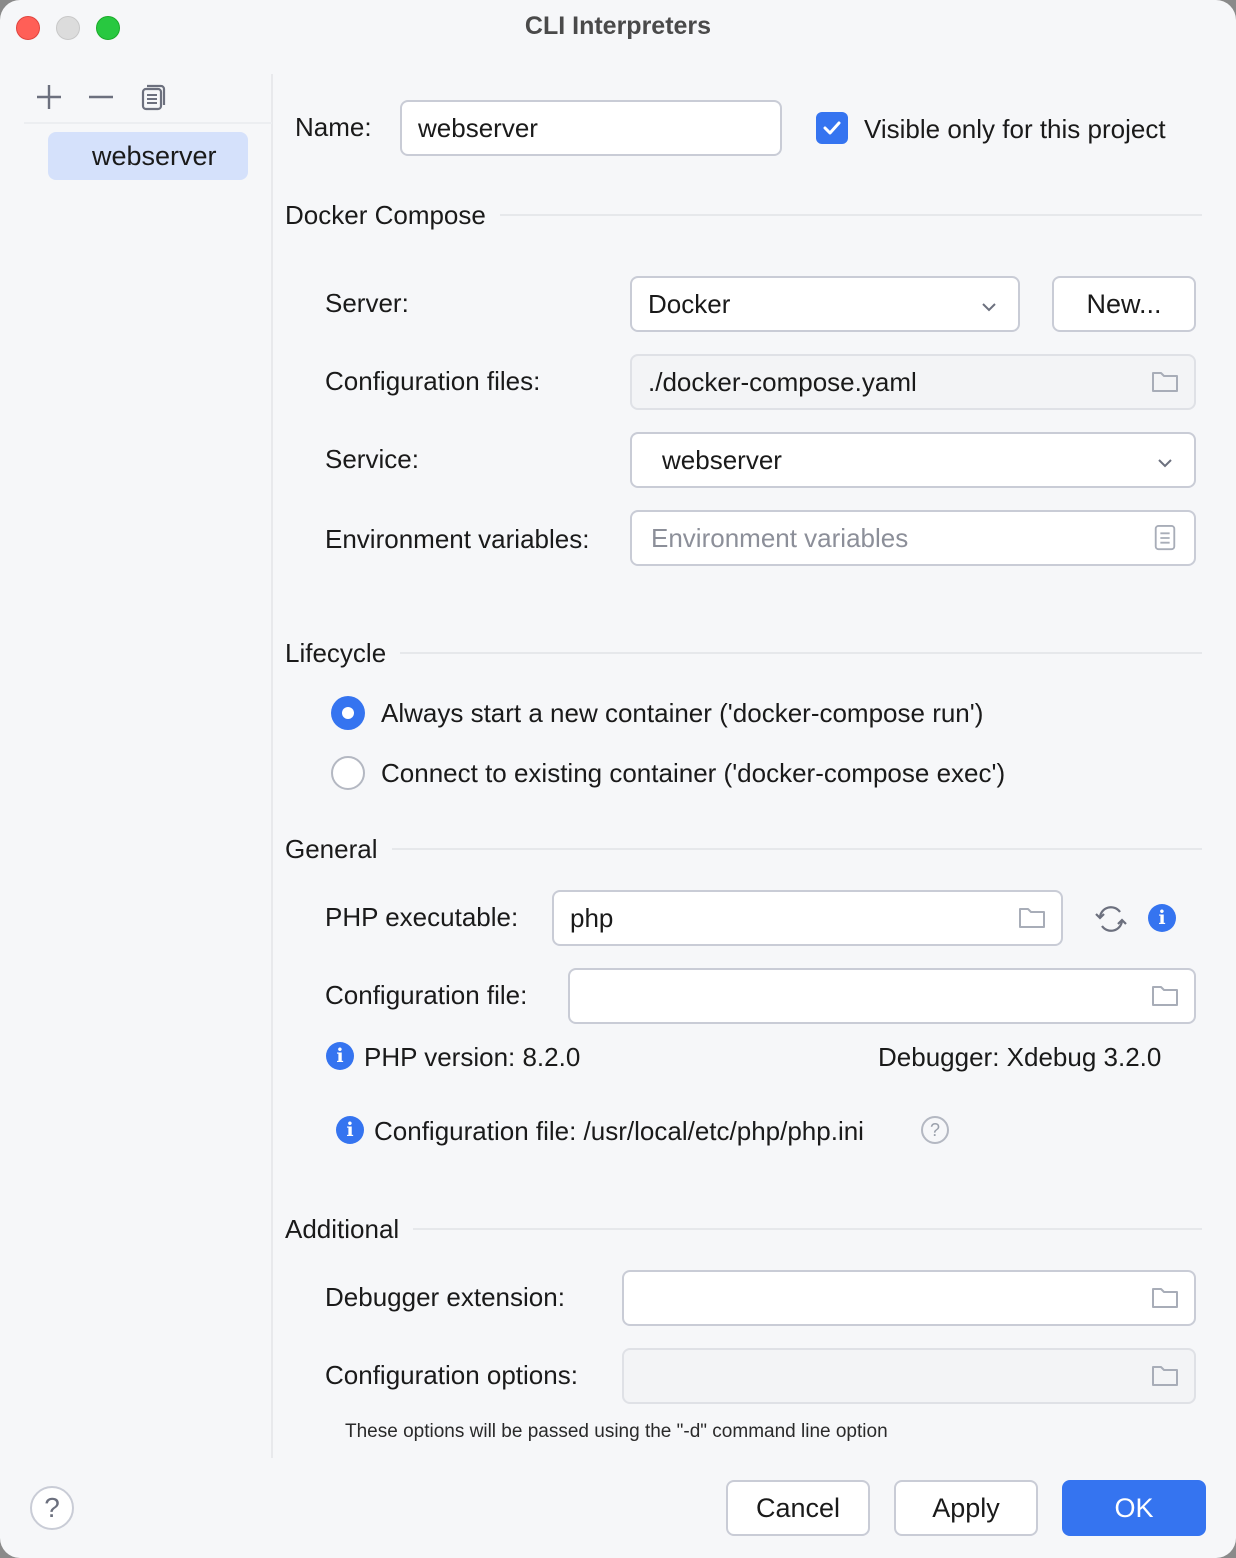 The width and height of the screenshot is (1236, 1558). What do you see at coordinates (782, 382) in the screenshot?
I see `config-files-value: ./docker-compose.yaml` at bounding box center [782, 382].